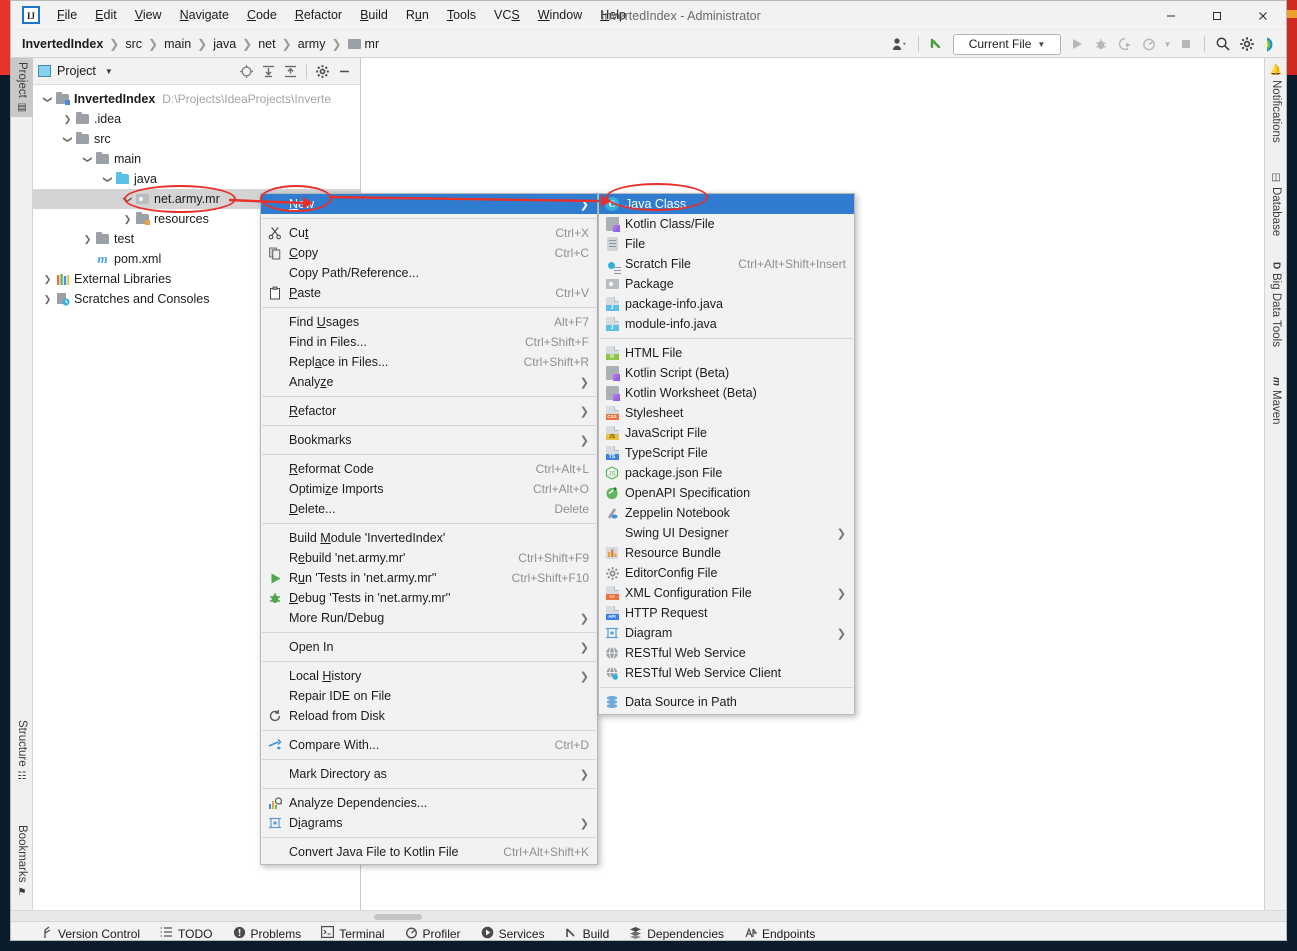 This screenshot has height=951, width=1297. I want to click on breadcrumb-item-invertedindex: InvertedIndex, so click(62, 44).